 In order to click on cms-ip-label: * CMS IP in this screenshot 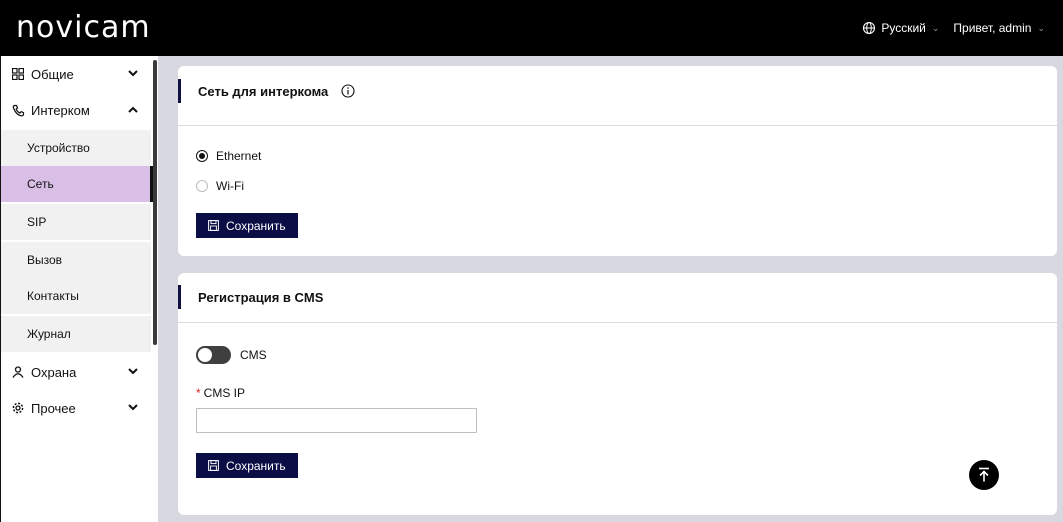, I will do `click(220, 393)`.